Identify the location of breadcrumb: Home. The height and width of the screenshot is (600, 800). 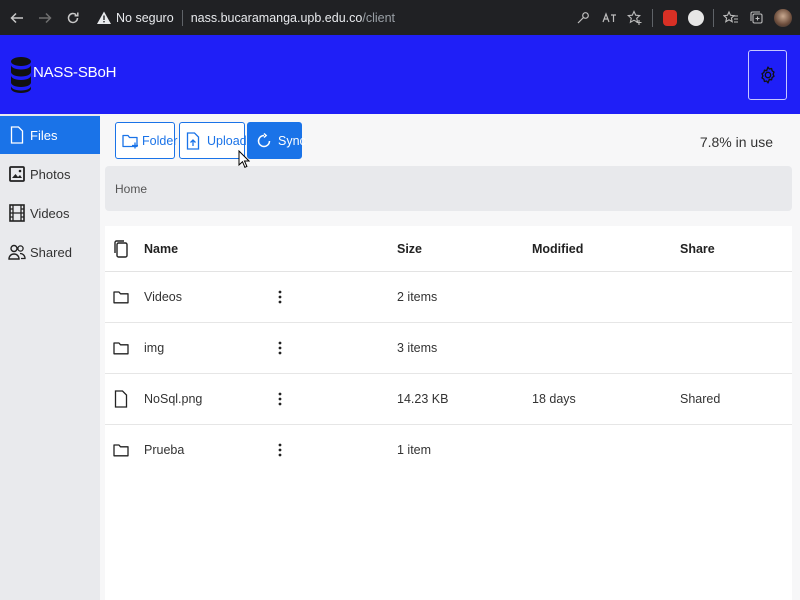
(448, 188).